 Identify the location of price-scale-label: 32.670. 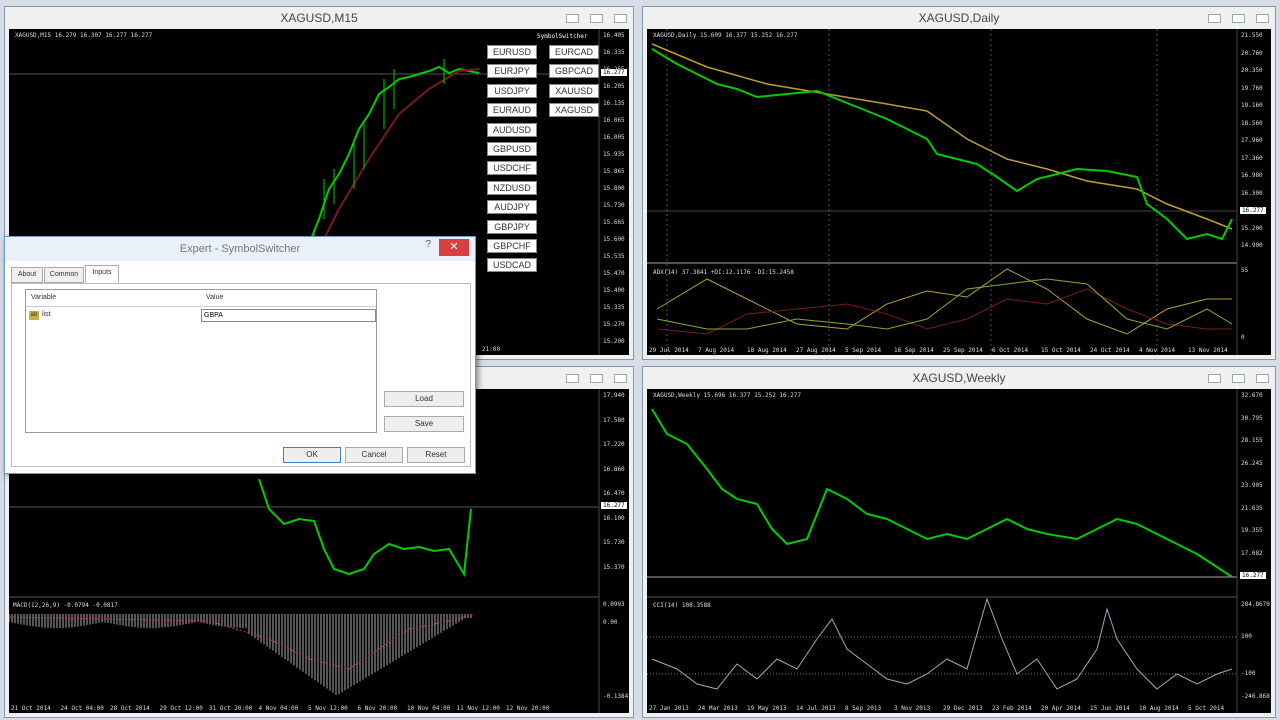
(1252, 395).